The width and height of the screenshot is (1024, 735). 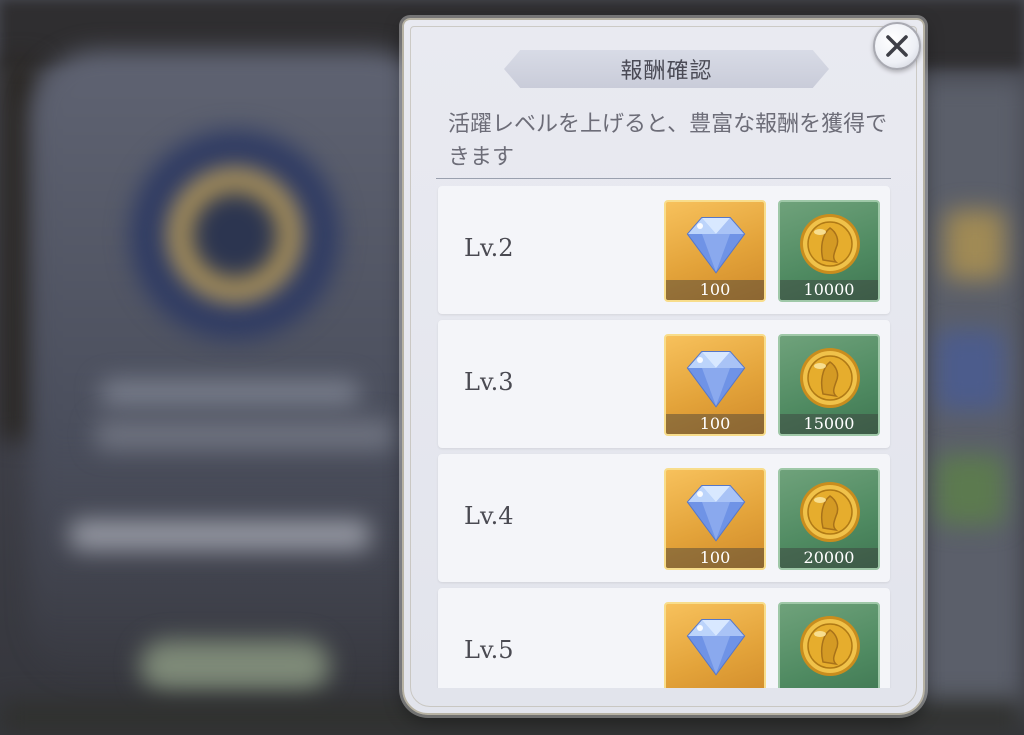 What do you see at coordinates (829, 424) in the screenshot?
I see `coin-quantity: 15000` at bounding box center [829, 424].